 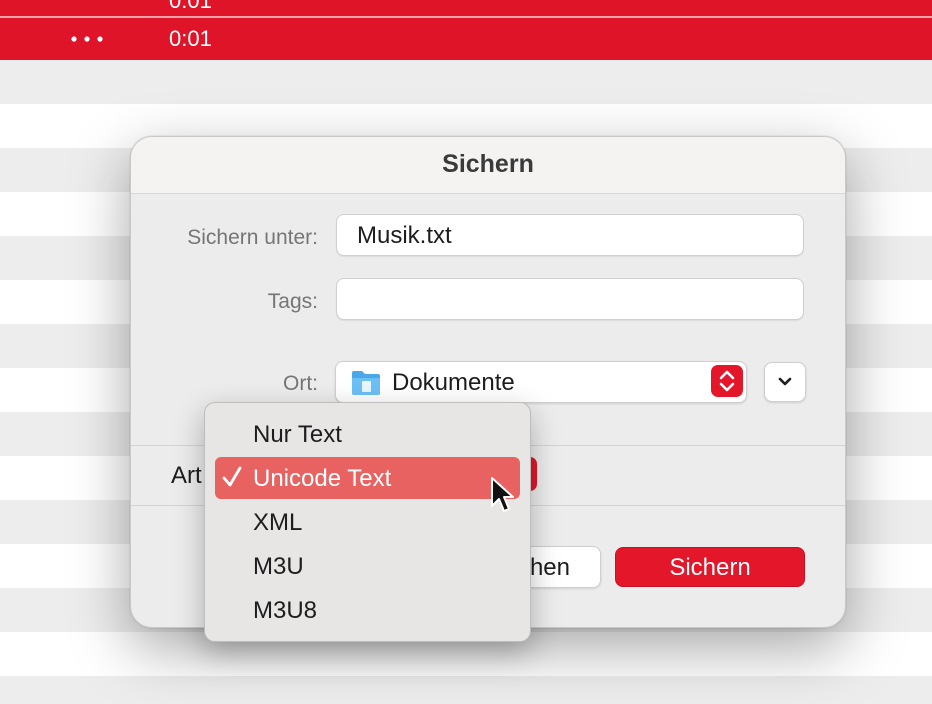 What do you see at coordinates (404, 235) in the screenshot?
I see `save-as-value: Musik.txt` at bounding box center [404, 235].